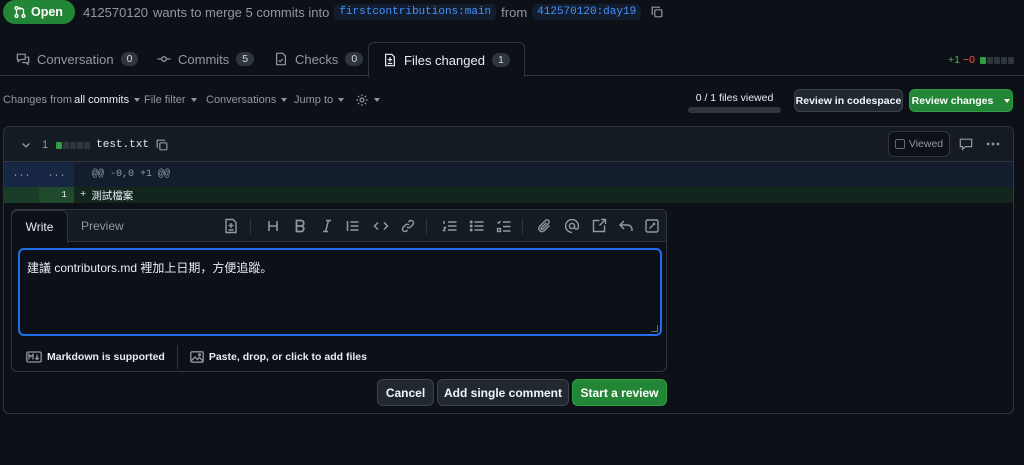 The image size is (1024, 465). What do you see at coordinates (654, 328) in the screenshot?
I see `resize-handle-icon` at bounding box center [654, 328].